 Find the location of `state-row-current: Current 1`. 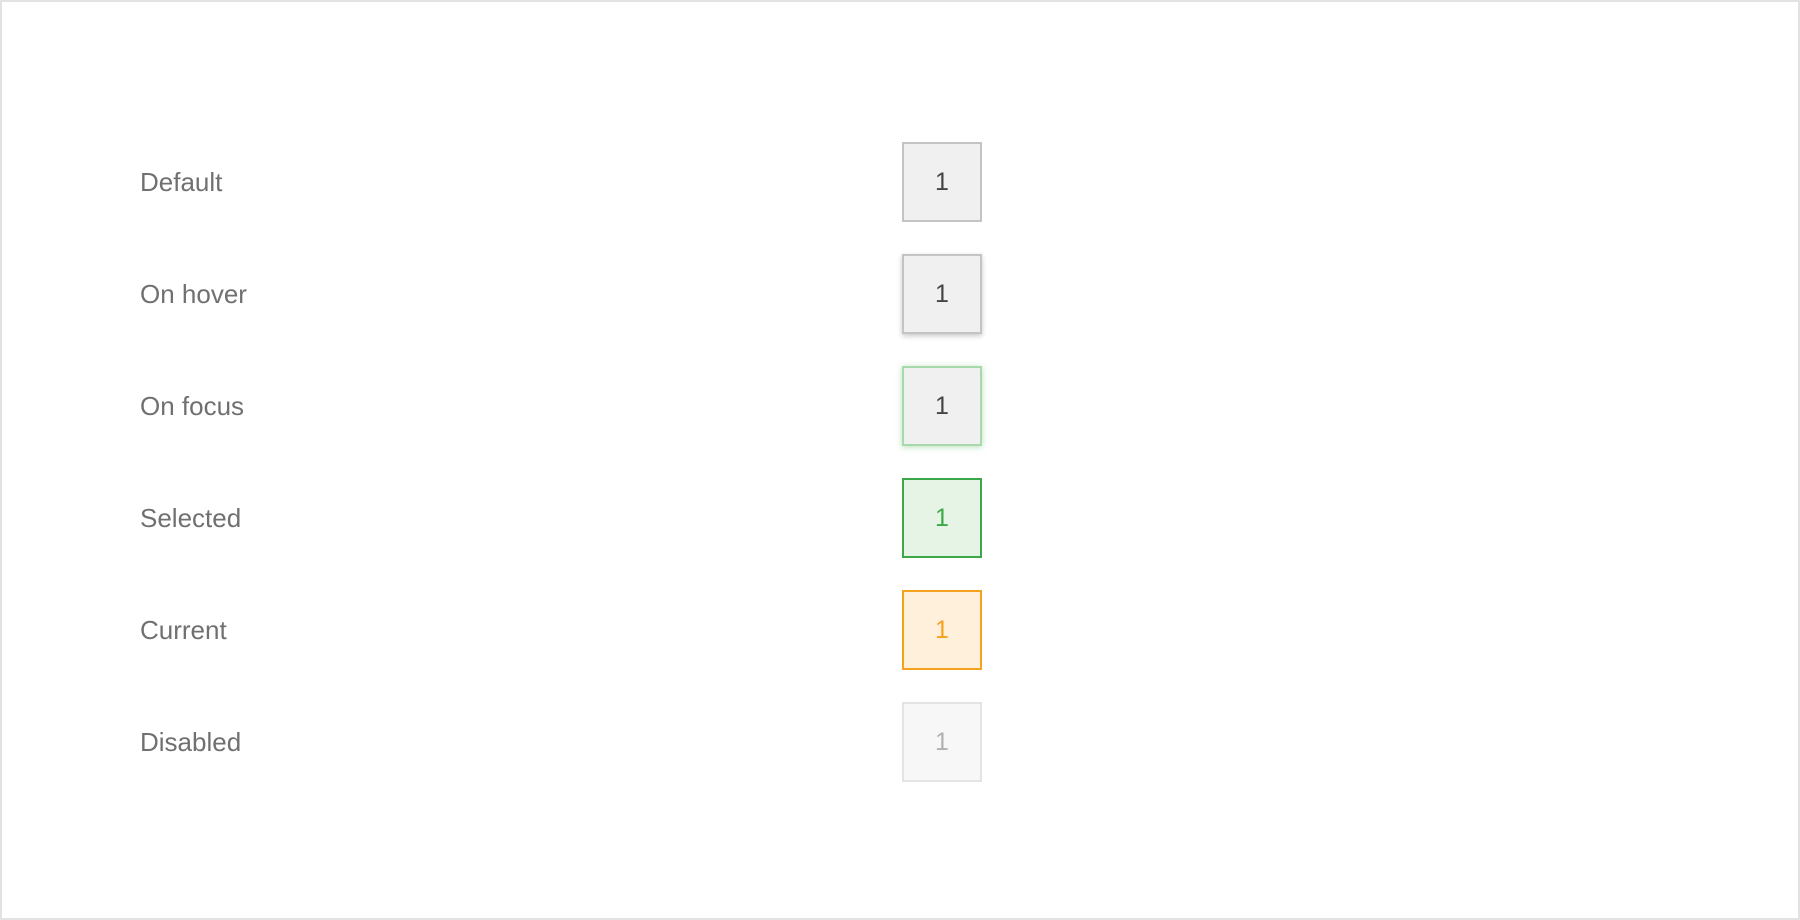

state-row-current: Current 1 is located at coordinates (900, 630).